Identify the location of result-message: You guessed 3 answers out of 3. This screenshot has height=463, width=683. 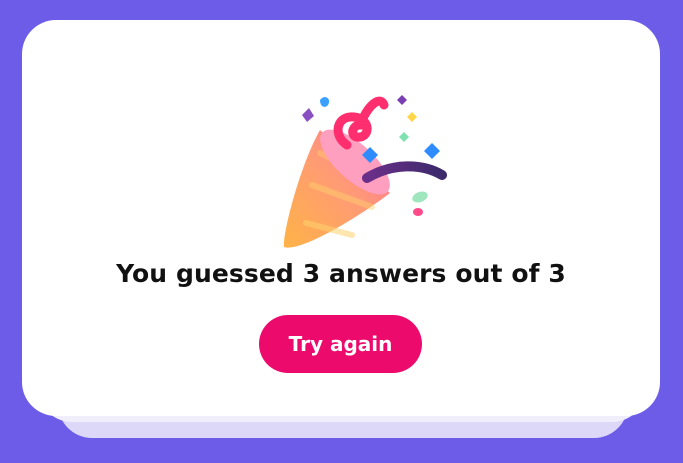
(341, 273).